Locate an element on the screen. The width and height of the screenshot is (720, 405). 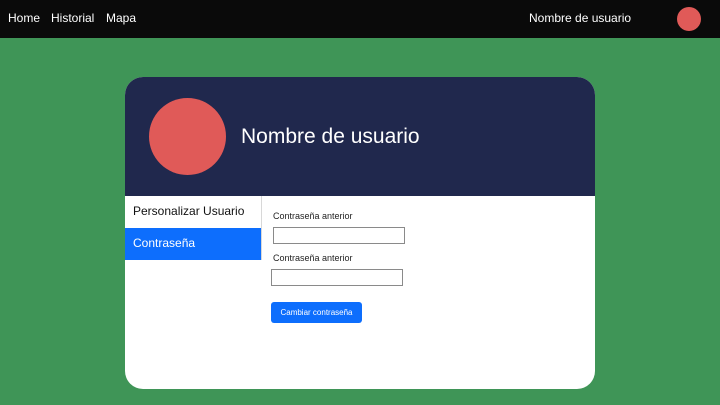
nav-username: Nombre de usuario is located at coordinates (580, 18).